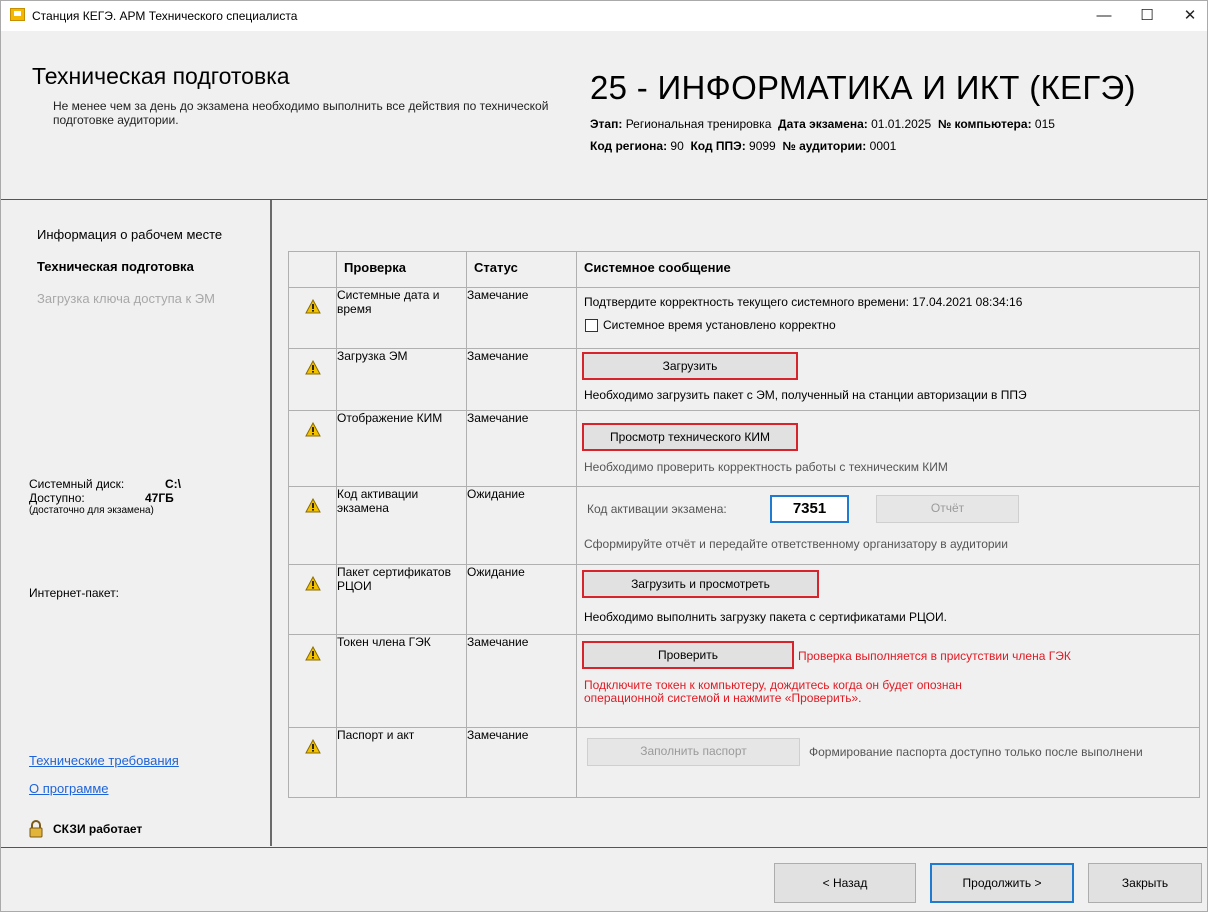 This screenshot has width=1208, height=912. What do you see at coordinates (629, 146) in the screenshot?
I see `region-label: Код региона:` at bounding box center [629, 146].